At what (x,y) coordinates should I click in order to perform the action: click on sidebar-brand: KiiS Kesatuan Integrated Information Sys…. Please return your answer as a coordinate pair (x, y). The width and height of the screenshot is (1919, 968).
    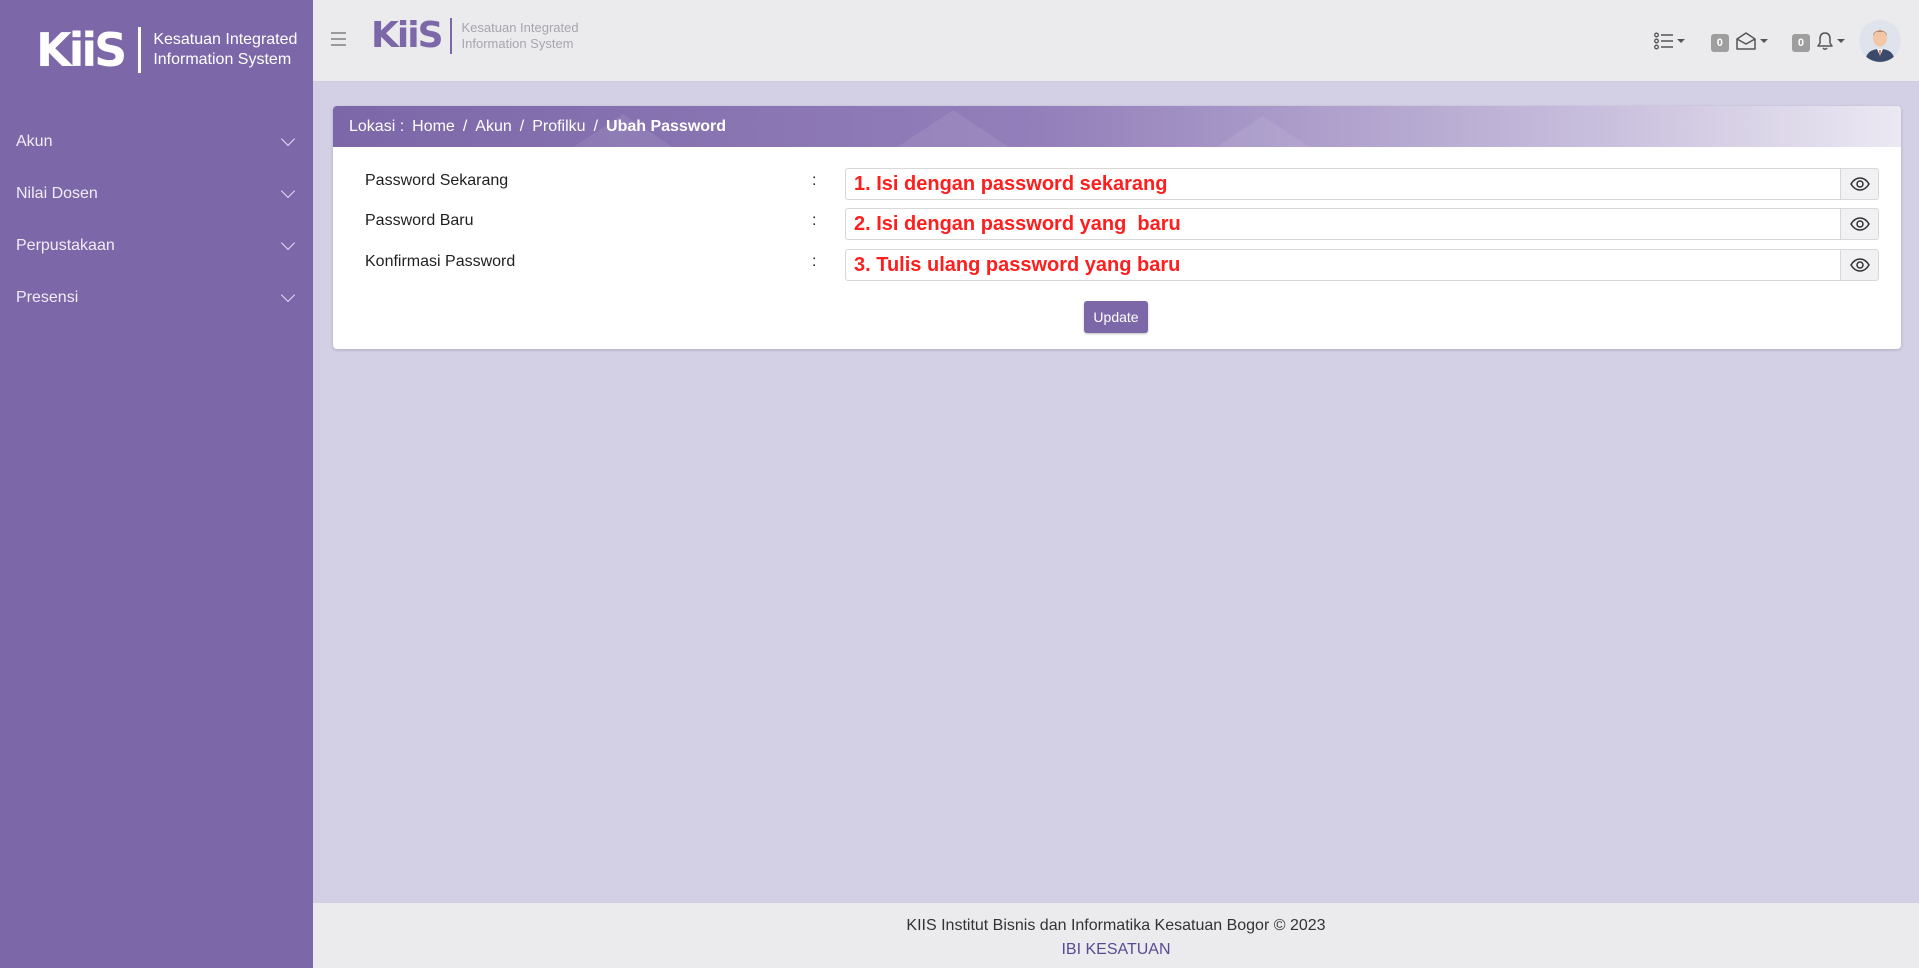
    Looking at the image, I should click on (156, 50).